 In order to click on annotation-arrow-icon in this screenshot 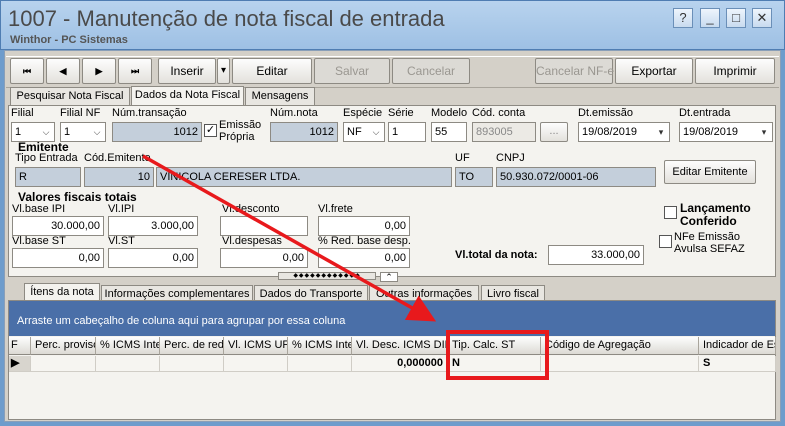, I will do `click(289, 238)`.